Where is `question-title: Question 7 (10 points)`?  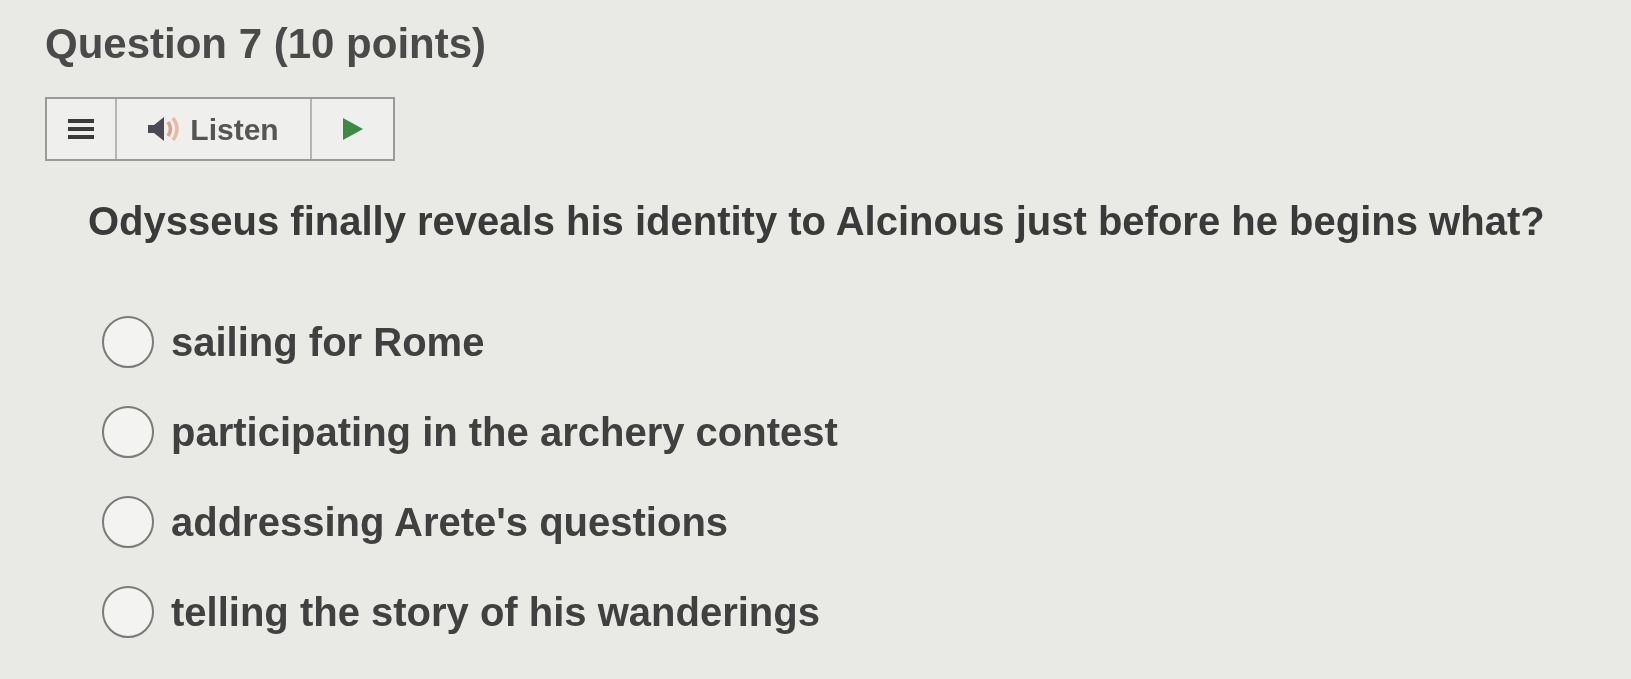
question-title: Question 7 (10 points) is located at coordinates (266, 44).